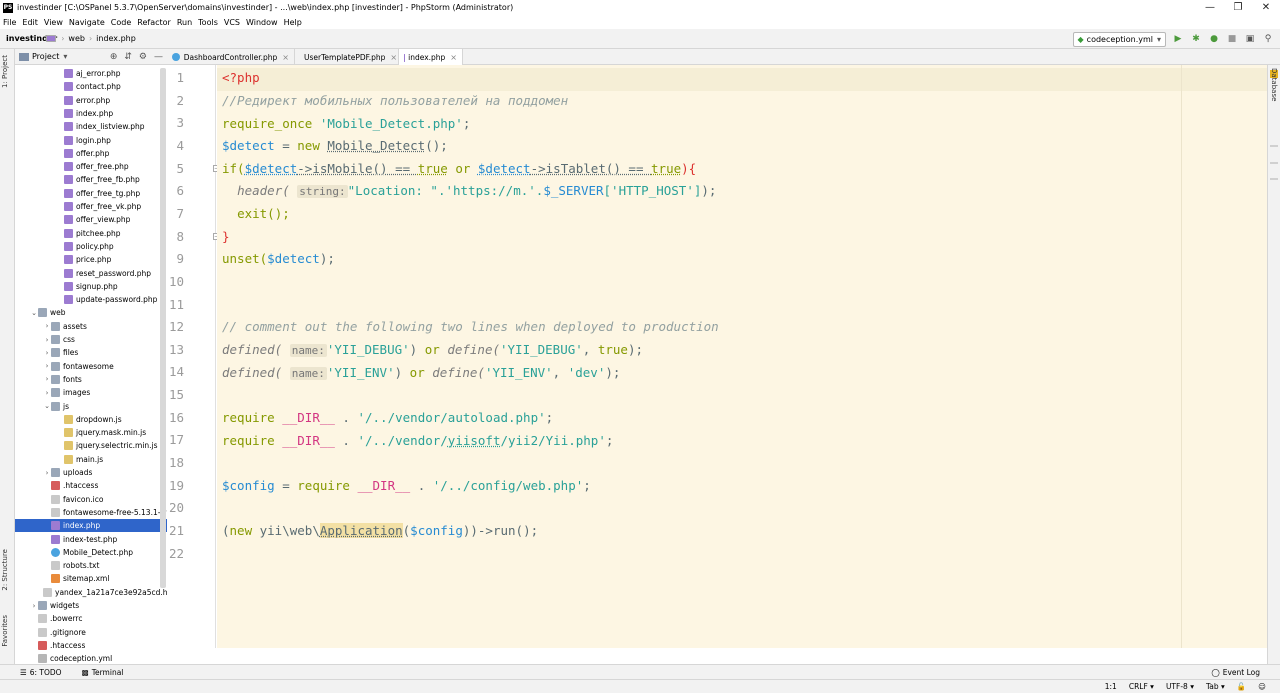 The width and height of the screenshot is (1280, 693). What do you see at coordinates (91, 392) in the screenshot?
I see `tree-folder: › images` at bounding box center [91, 392].